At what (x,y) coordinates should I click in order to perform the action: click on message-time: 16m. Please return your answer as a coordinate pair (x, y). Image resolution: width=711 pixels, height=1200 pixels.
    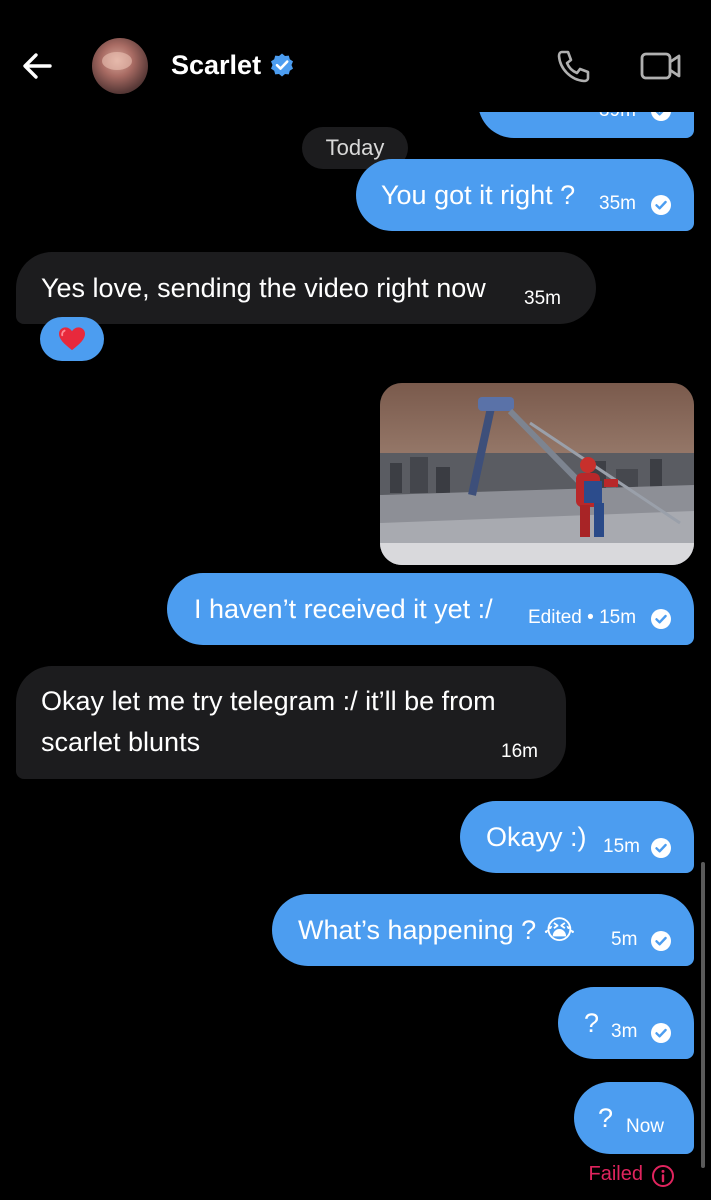
    Looking at the image, I should click on (519, 751).